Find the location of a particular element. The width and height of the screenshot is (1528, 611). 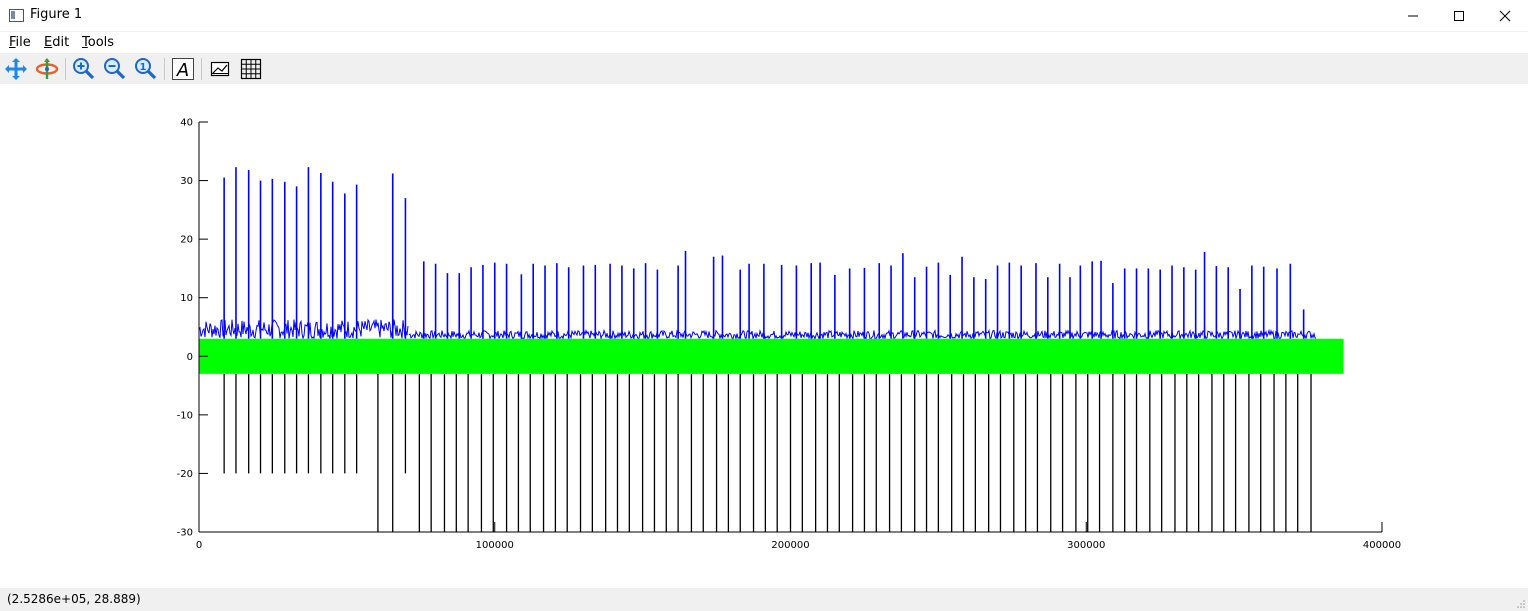

status-bar: (2.5286e+05, 28.889) is located at coordinates (764, 599).